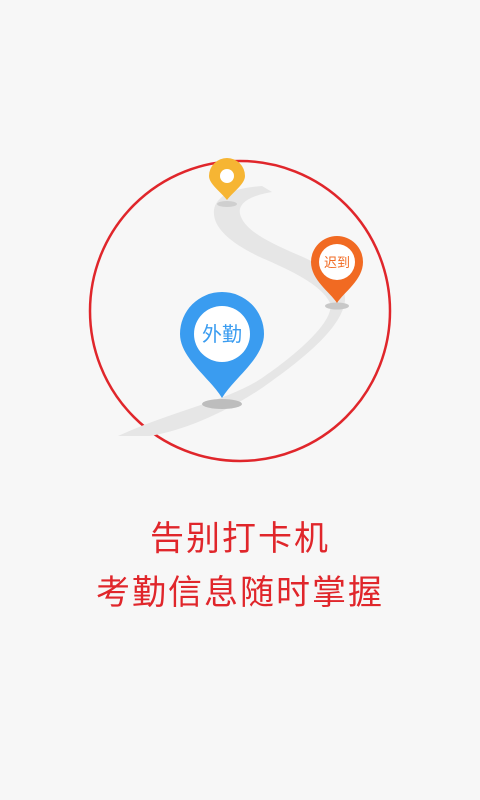 This screenshot has width=480, height=800. What do you see at coordinates (222, 404) in the screenshot?
I see `field-pin-shadow` at bounding box center [222, 404].